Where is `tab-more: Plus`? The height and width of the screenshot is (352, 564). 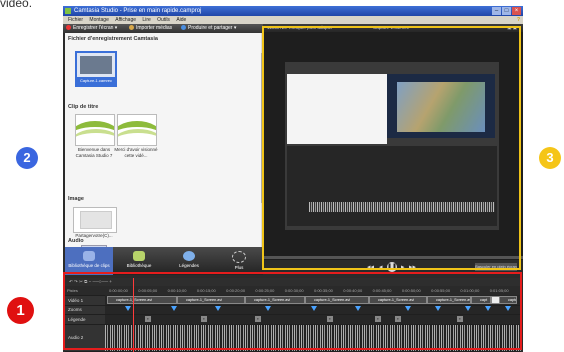 tab-more: Plus is located at coordinates (239, 261).